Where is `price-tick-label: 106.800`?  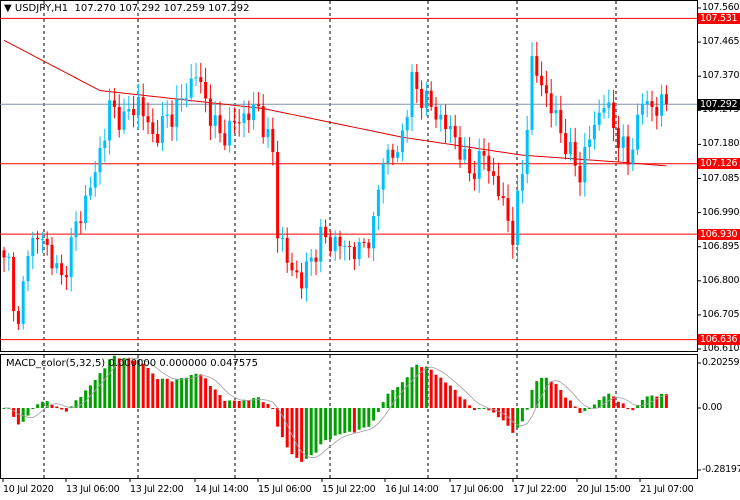
price-tick-label: 106.800 is located at coordinates (721, 280).